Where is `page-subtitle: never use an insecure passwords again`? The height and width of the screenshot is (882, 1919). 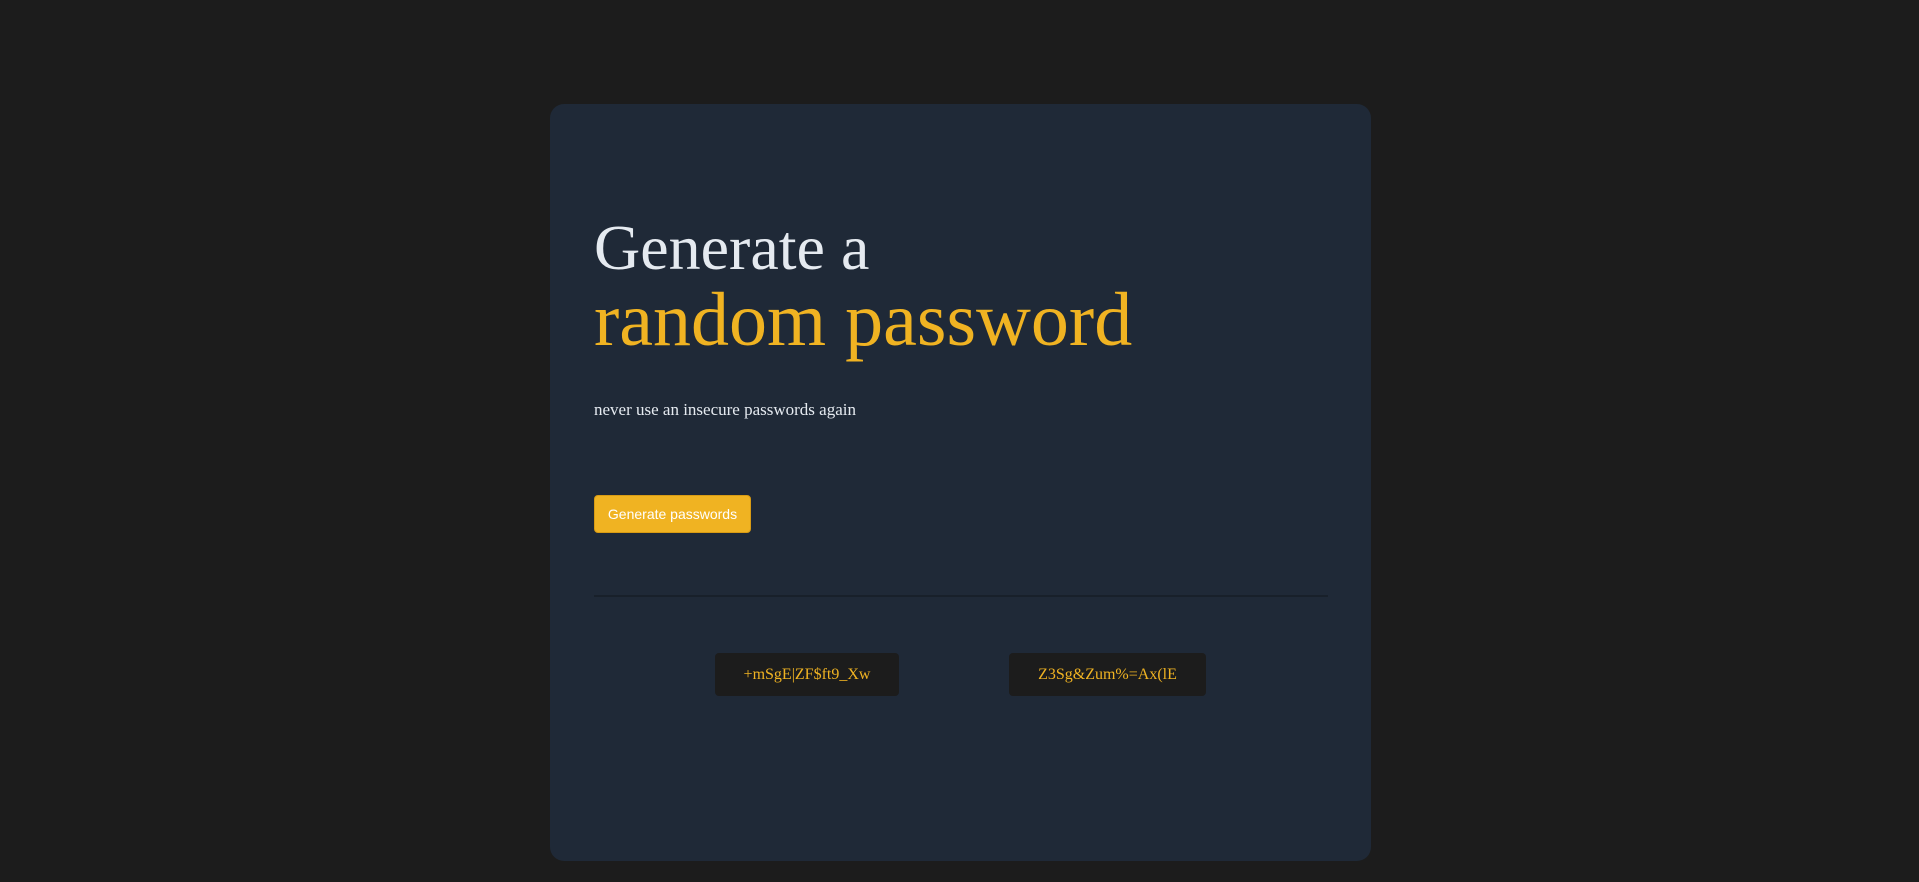 page-subtitle: never use an insecure passwords again is located at coordinates (725, 409).